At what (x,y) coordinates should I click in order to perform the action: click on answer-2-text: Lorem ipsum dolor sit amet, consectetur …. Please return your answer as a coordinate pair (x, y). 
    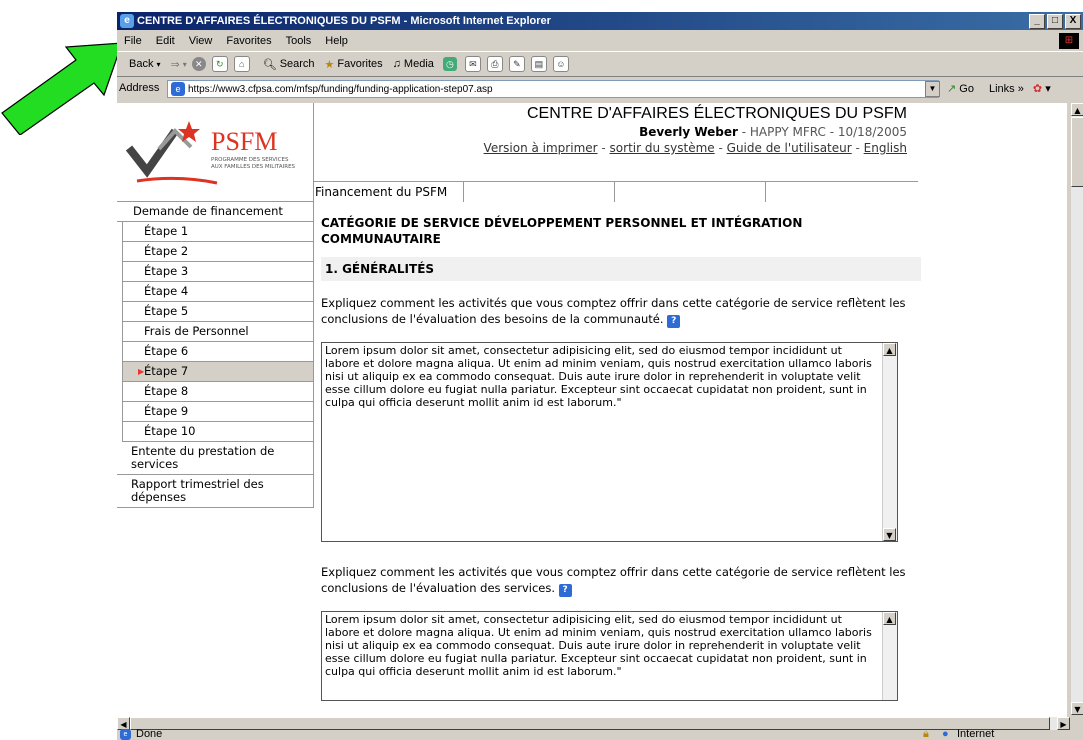
    Looking at the image, I should click on (598, 645).